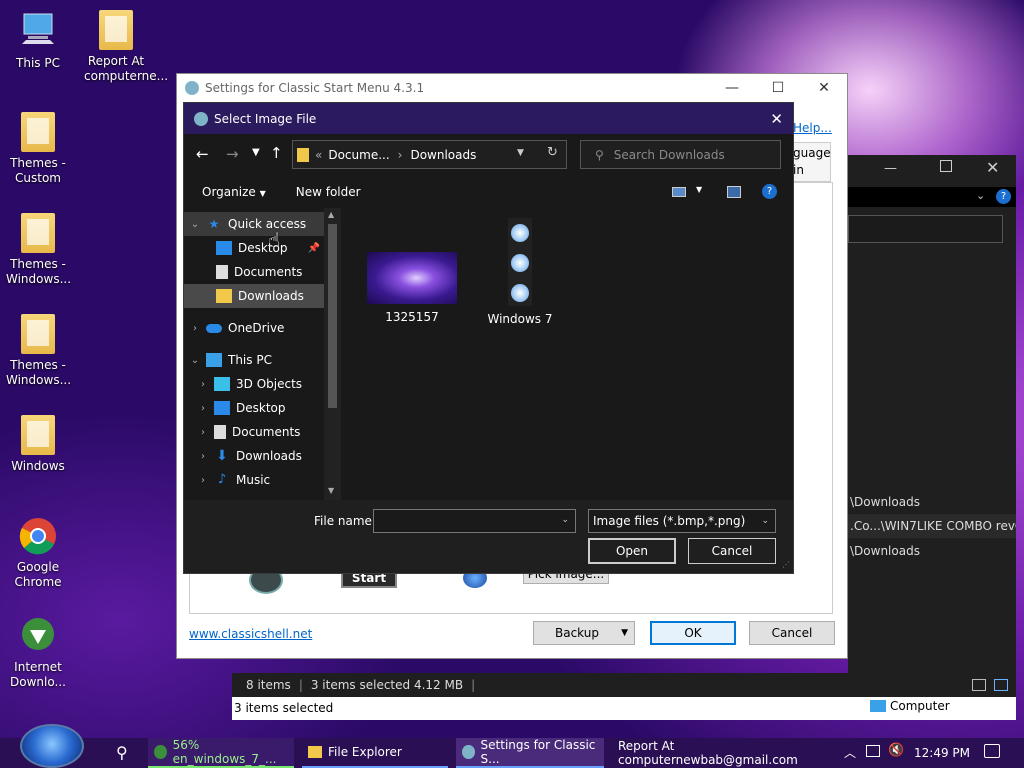  What do you see at coordinates (254, 360) in the screenshot?
I see `nav-this-pc: ⌄ This PC` at bounding box center [254, 360].